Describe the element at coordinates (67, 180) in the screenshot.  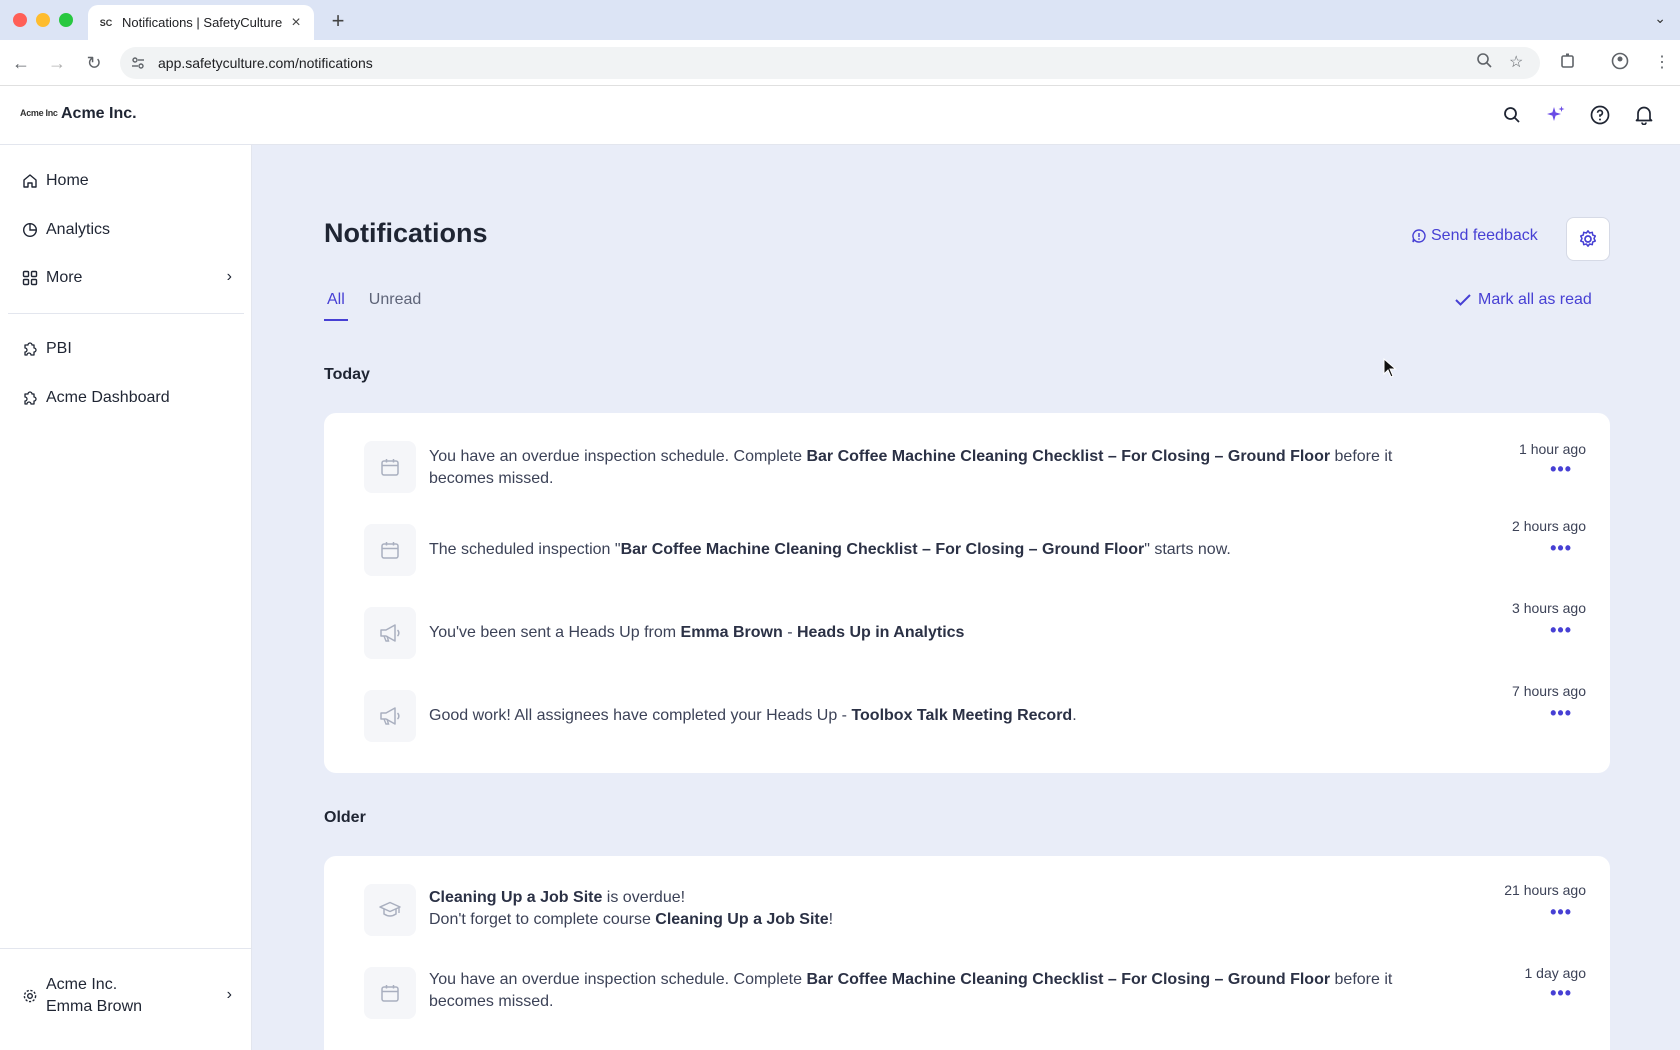
I see `sidebar-item-label: Home` at that location.